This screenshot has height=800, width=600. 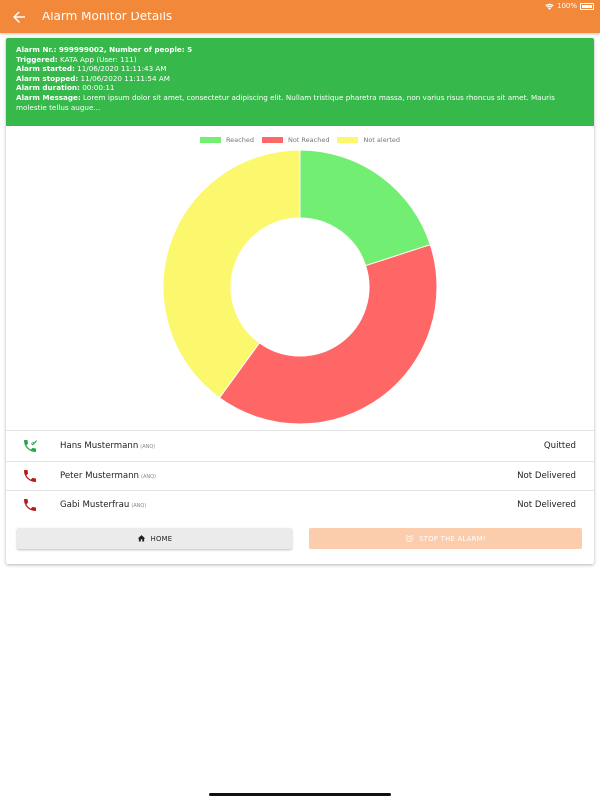 I want to click on home-button: HOME, so click(x=154, y=538).